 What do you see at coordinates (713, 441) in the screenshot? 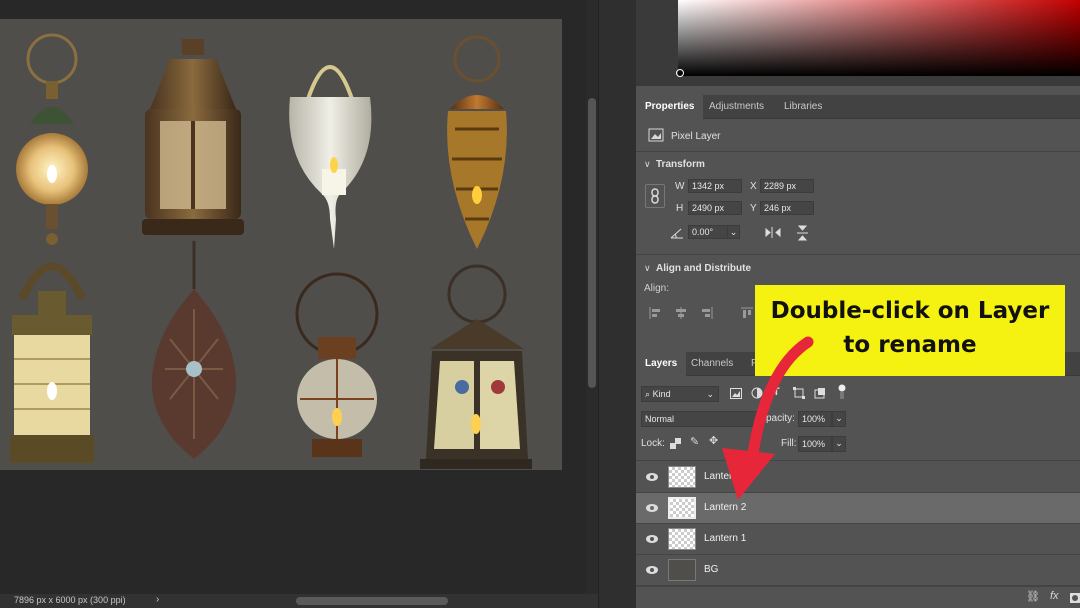
I see `lock-position-icon: ✥` at bounding box center [713, 441].